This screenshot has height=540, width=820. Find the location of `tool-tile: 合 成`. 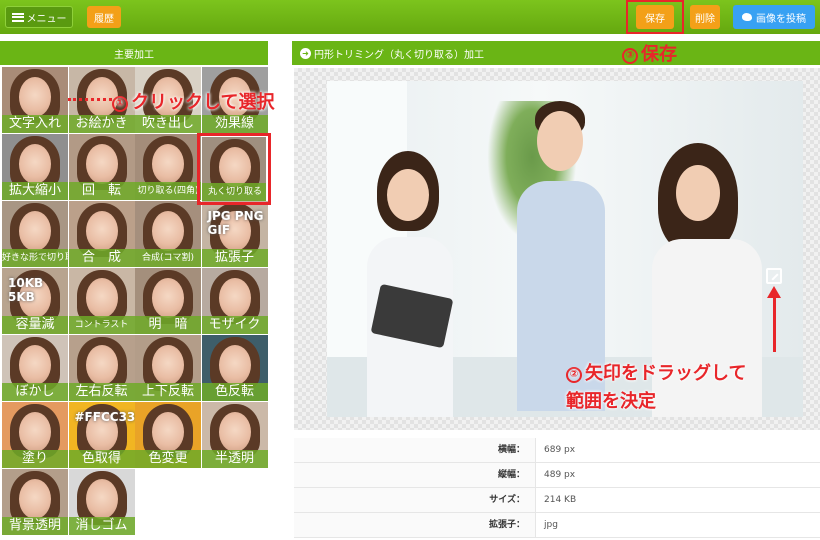

tool-tile: 合 成 is located at coordinates (101, 234).